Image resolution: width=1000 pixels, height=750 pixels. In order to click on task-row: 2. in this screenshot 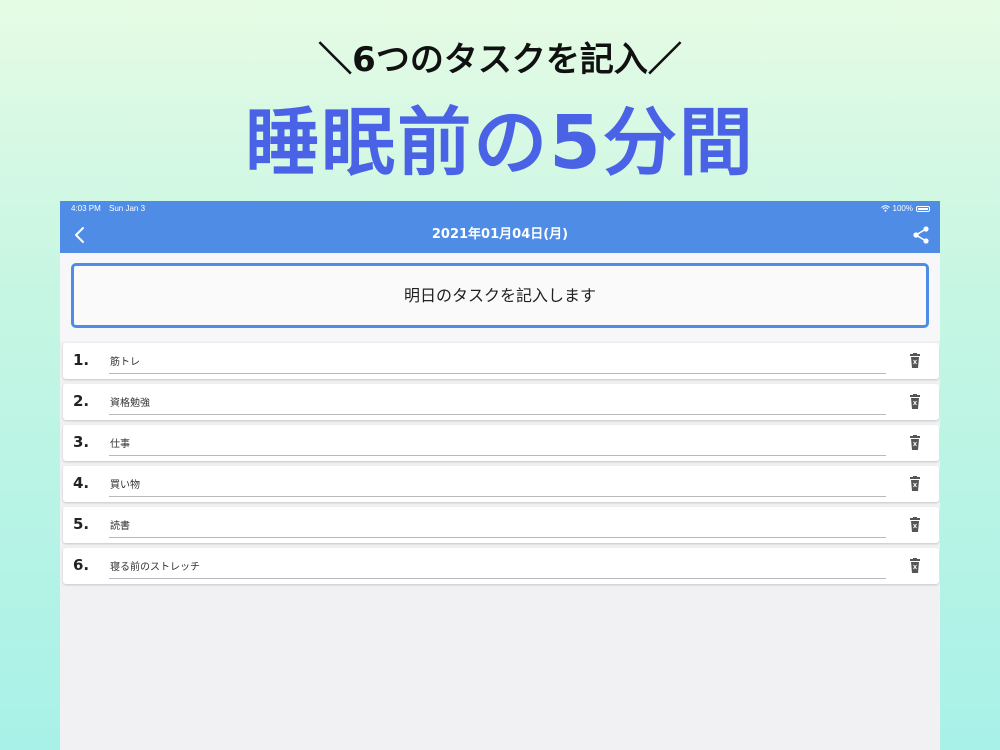, I will do `click(501, 402)`.